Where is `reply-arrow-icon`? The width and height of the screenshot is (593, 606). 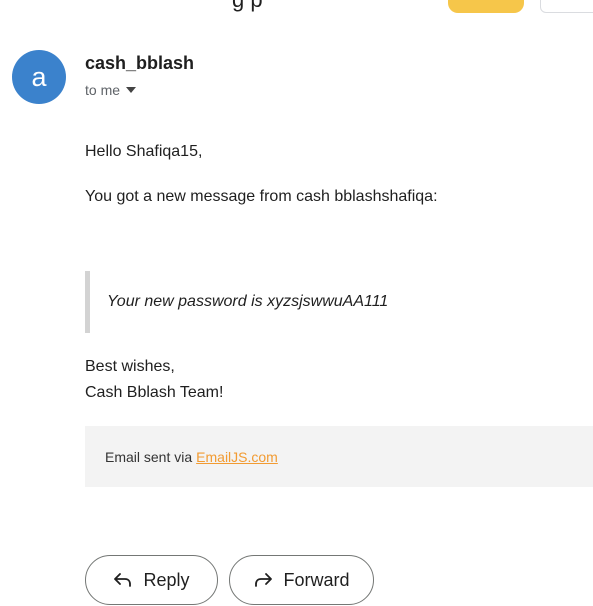 reply-arrow-icon is located at coordinates (123, 580).